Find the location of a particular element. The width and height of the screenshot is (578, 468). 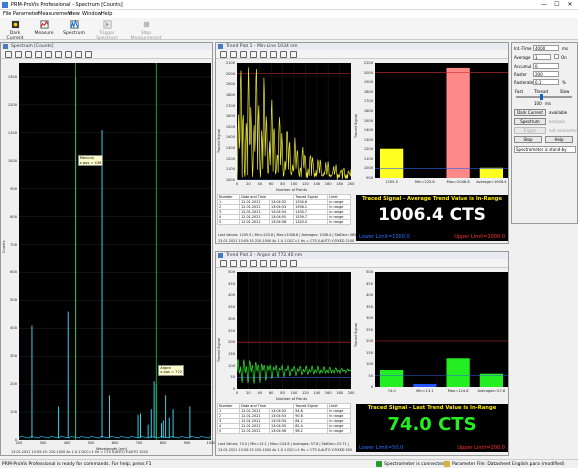

dark-current-button: Dark Current is located at coordinates (15, 30).